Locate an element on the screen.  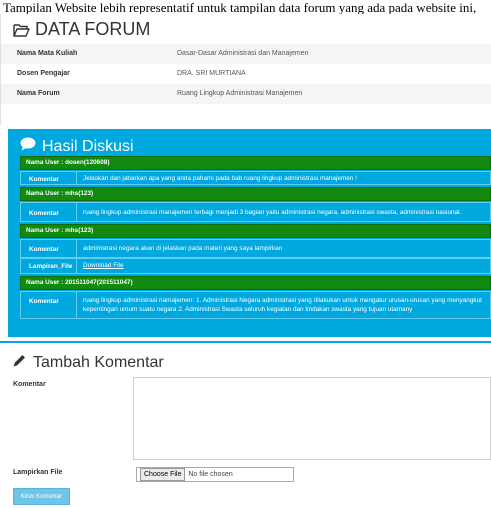
info-value: DRA. SRI MURTIANA is located at coordinates (211, 73).